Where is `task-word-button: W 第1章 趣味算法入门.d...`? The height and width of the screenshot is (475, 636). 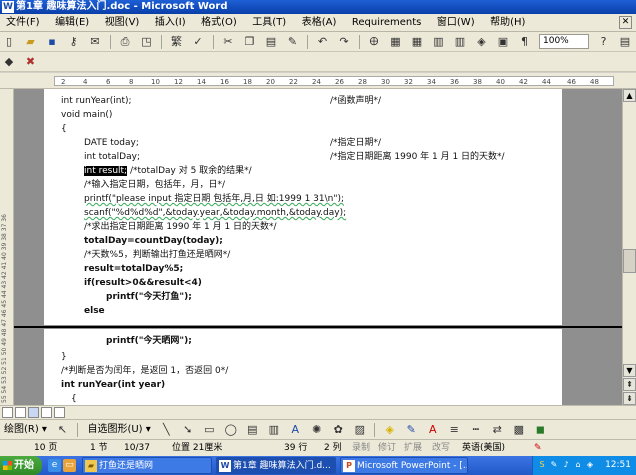
task-word-button: W 第1章 趣味算法入门.d... is located at coordinates (276, 465).